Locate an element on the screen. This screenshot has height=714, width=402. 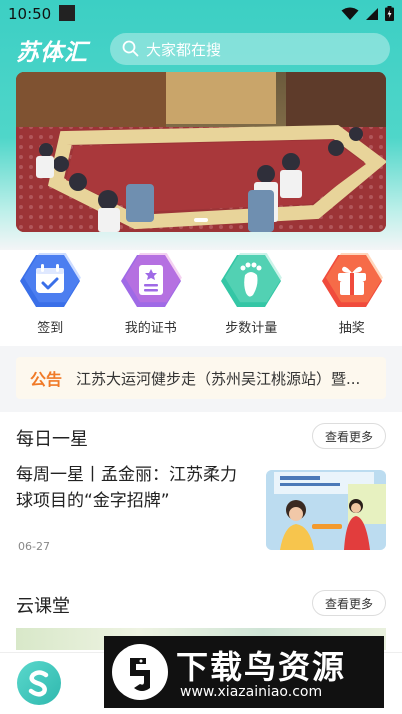
status-bar: 10:50 is located at coordinates (201, 14).